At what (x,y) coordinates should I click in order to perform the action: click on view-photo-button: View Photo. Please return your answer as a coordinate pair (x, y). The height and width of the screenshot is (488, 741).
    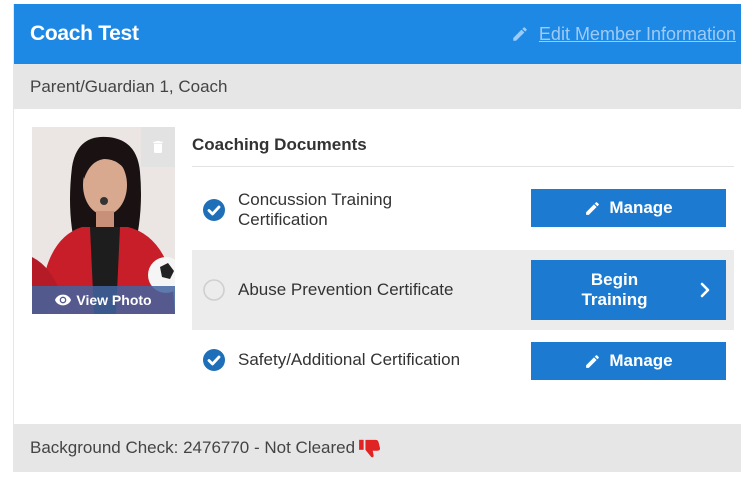
    Looking at the image, I should click on (103, 300).